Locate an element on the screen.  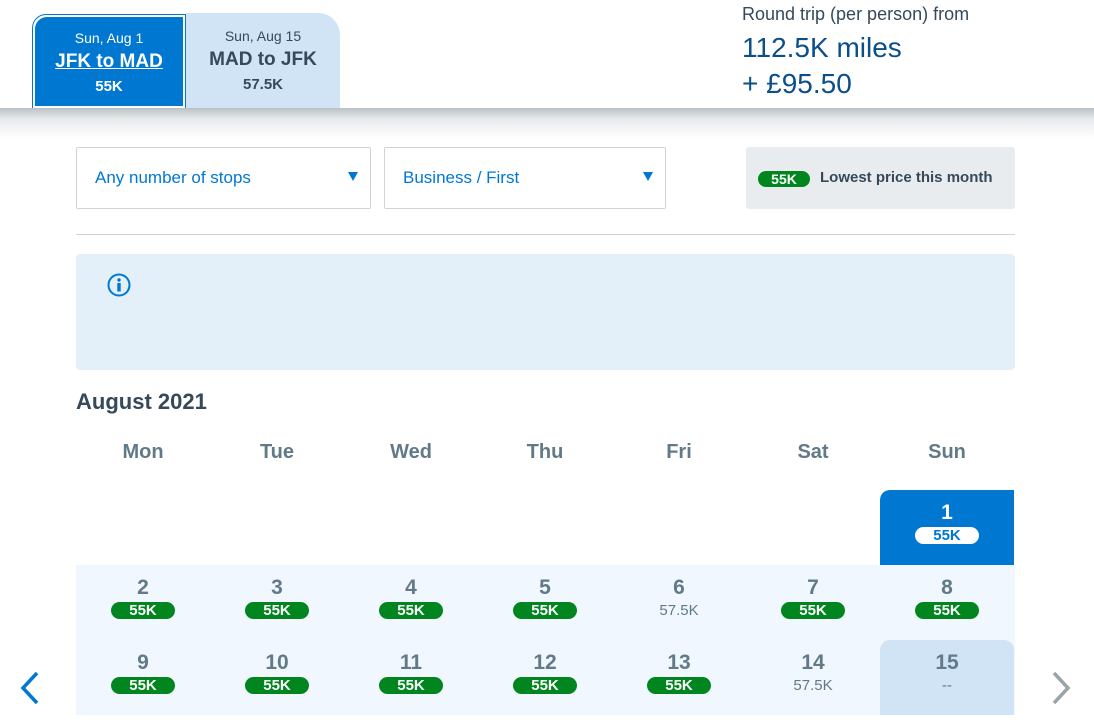
weekday-label: Sun is located at coordinates (947, 452).